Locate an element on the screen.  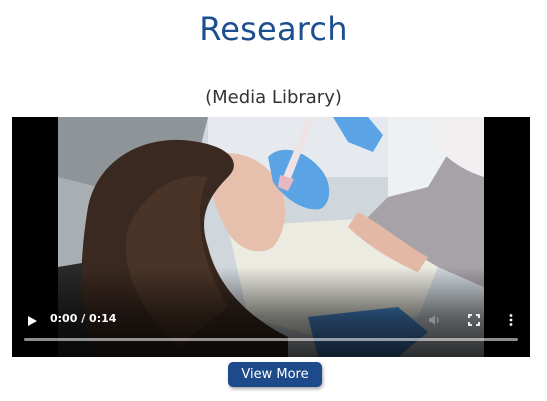
video-progress-bar is located at coordinates (271, 339).